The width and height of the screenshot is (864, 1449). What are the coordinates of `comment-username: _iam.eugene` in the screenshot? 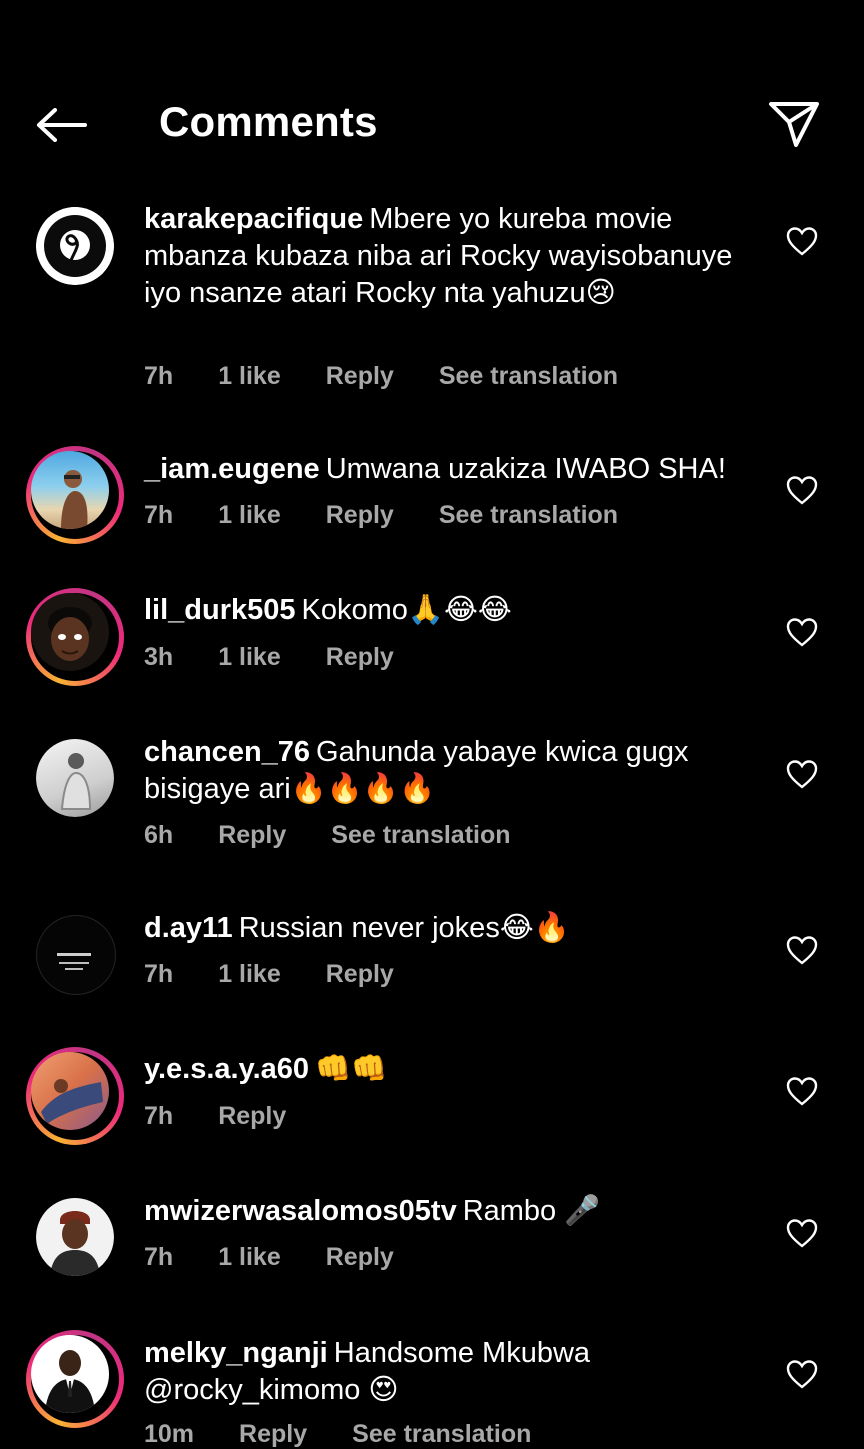 It's located at (232, 469).